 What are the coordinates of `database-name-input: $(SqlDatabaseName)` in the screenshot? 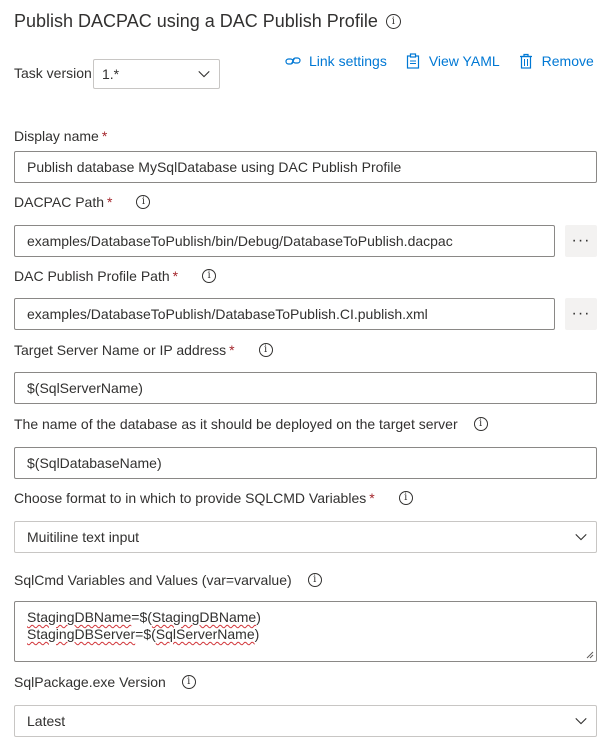 It's located at (305, 463).